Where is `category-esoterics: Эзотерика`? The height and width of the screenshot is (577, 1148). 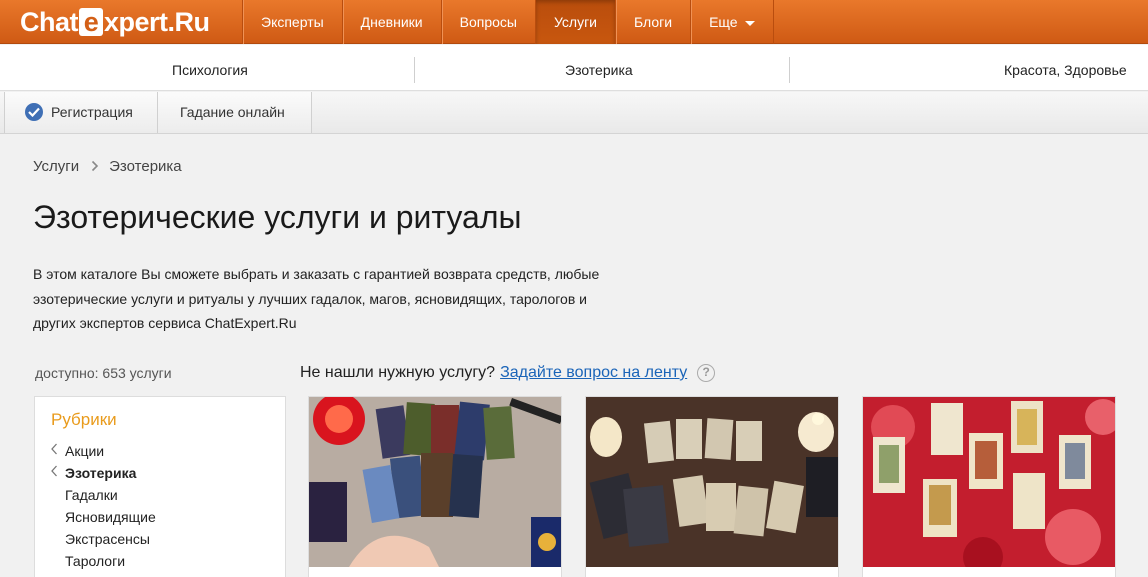 category-esoterics: Эзотерика is located at coordinates (599, 68).